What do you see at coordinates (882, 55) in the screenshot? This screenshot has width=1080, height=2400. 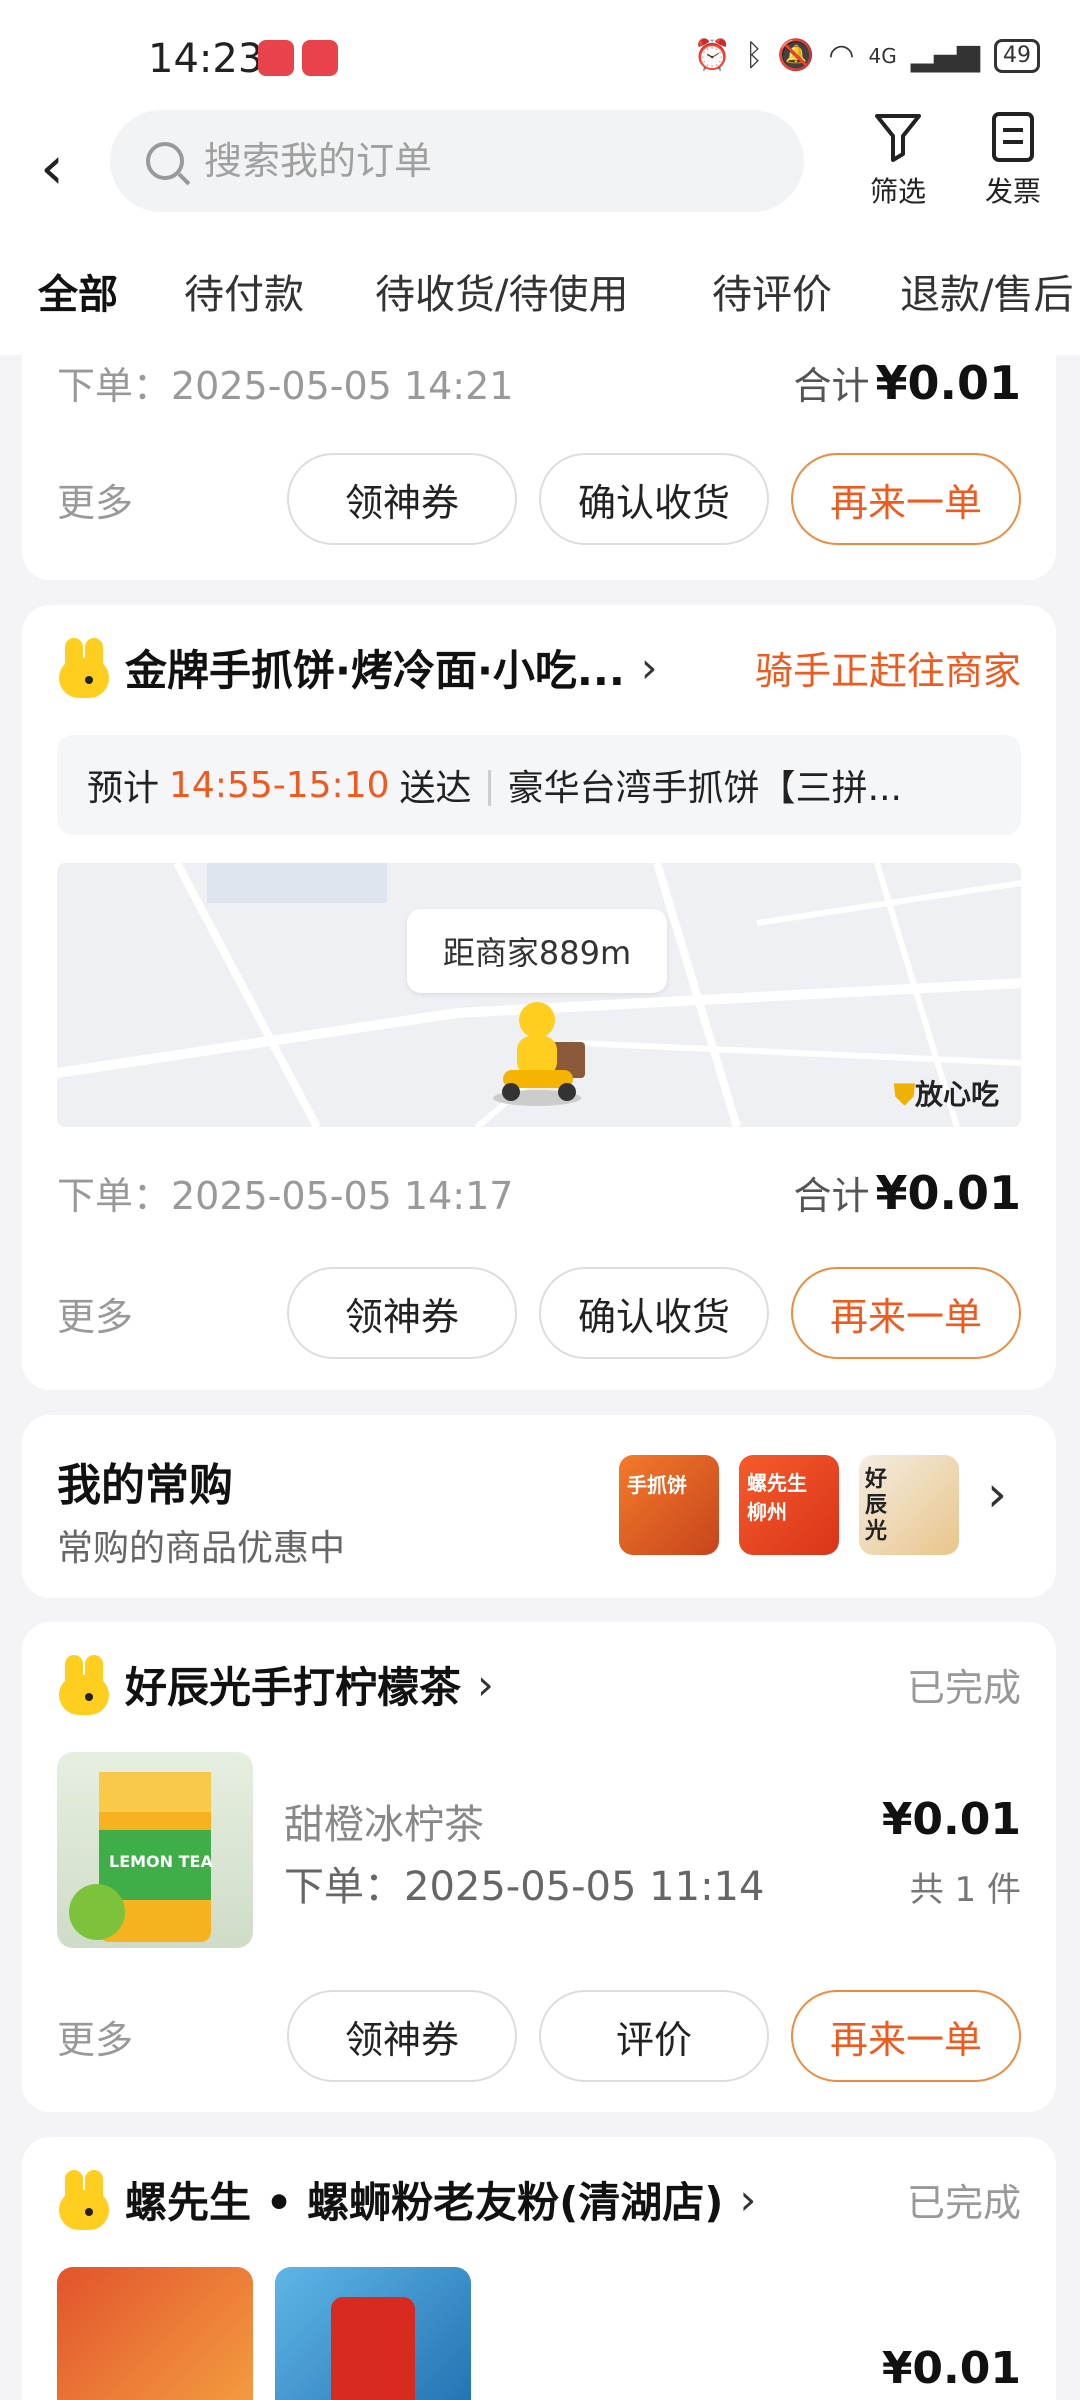 I see `network-label: 4G` at bounding box center [882, 55].